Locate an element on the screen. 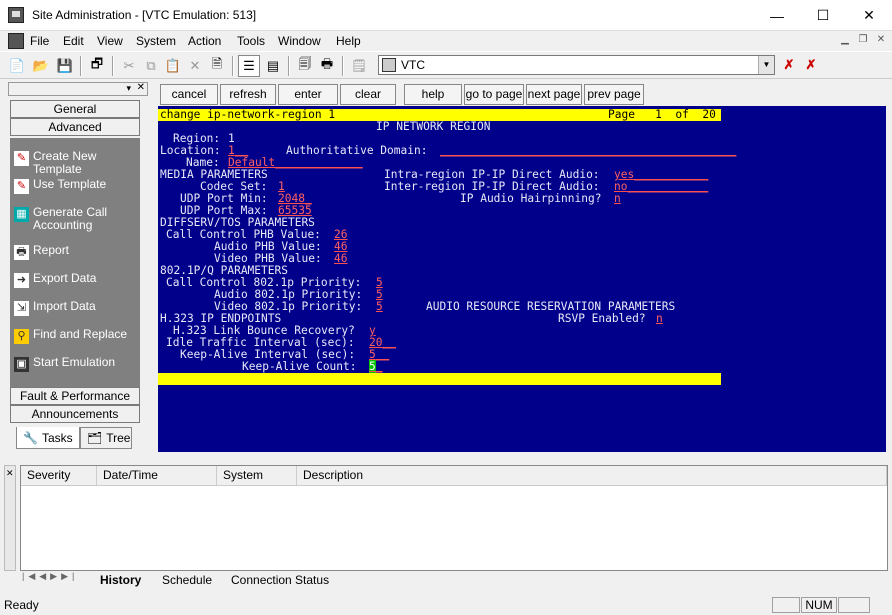  keepalive-count-label: Keep-Alive Count: is located at coordinates (299, 366).